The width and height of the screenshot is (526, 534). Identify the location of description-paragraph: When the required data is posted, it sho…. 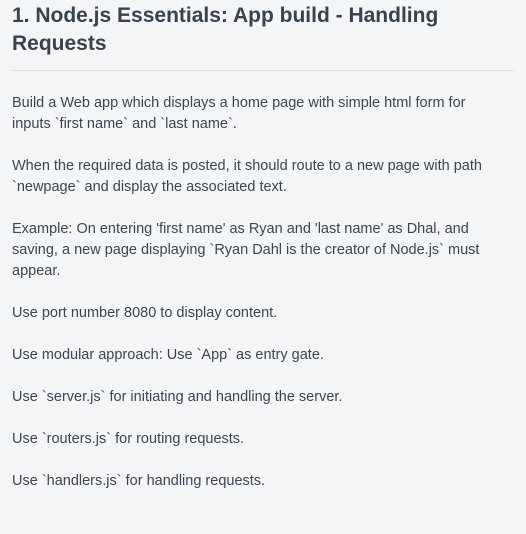
(247, 176).